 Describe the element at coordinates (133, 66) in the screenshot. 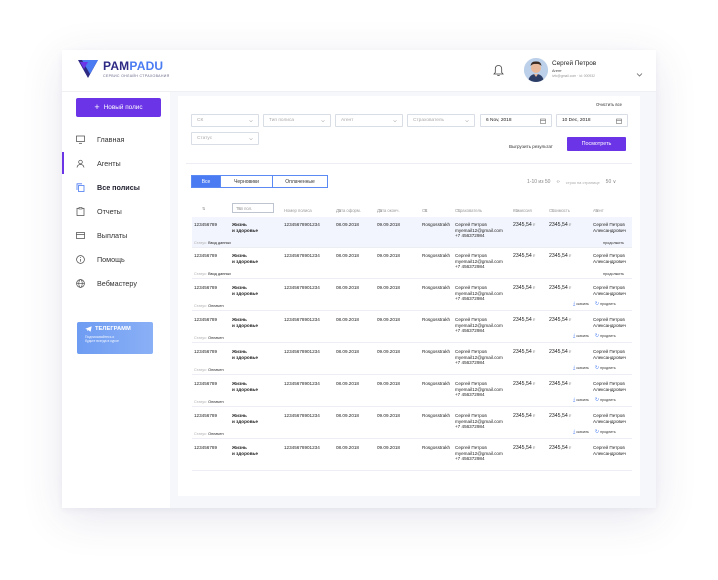

I see `logo-wordmark: PAMPADU` at that location.